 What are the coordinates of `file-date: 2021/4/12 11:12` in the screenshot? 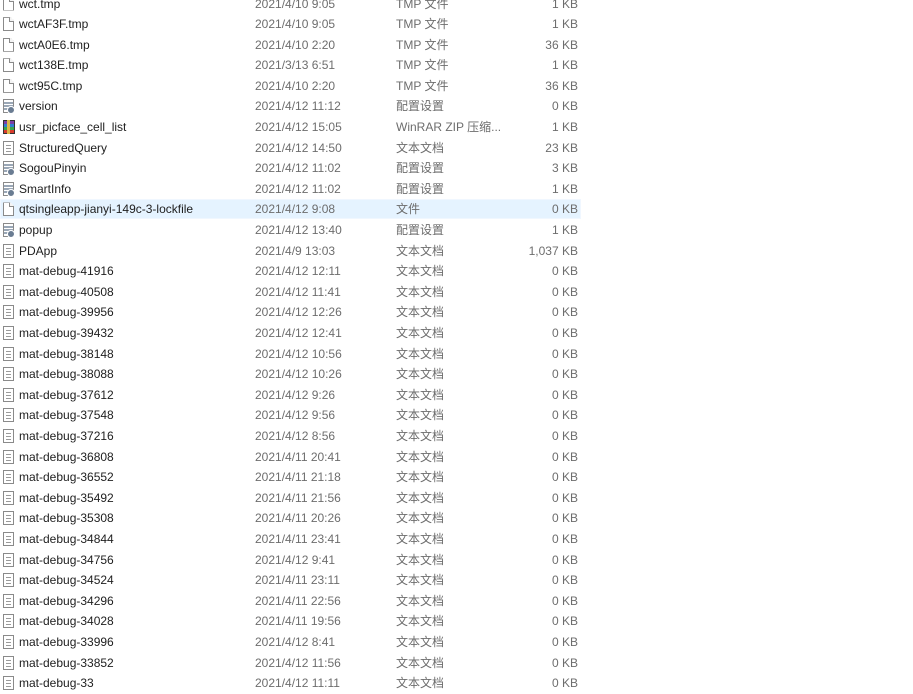 It's located at (298, 106).